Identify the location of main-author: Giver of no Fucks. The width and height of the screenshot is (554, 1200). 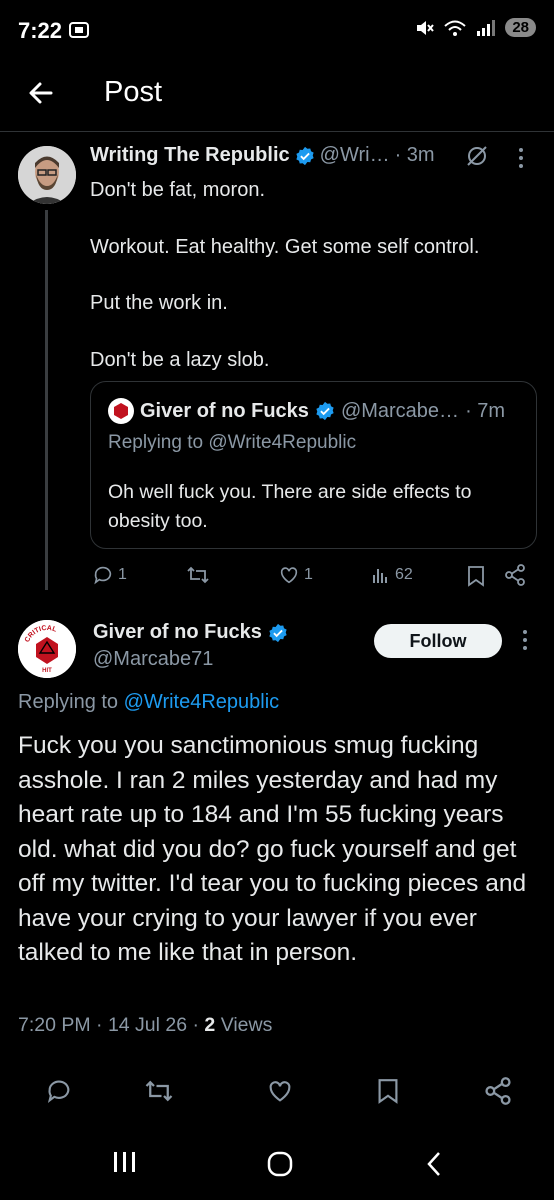
(190, 632).